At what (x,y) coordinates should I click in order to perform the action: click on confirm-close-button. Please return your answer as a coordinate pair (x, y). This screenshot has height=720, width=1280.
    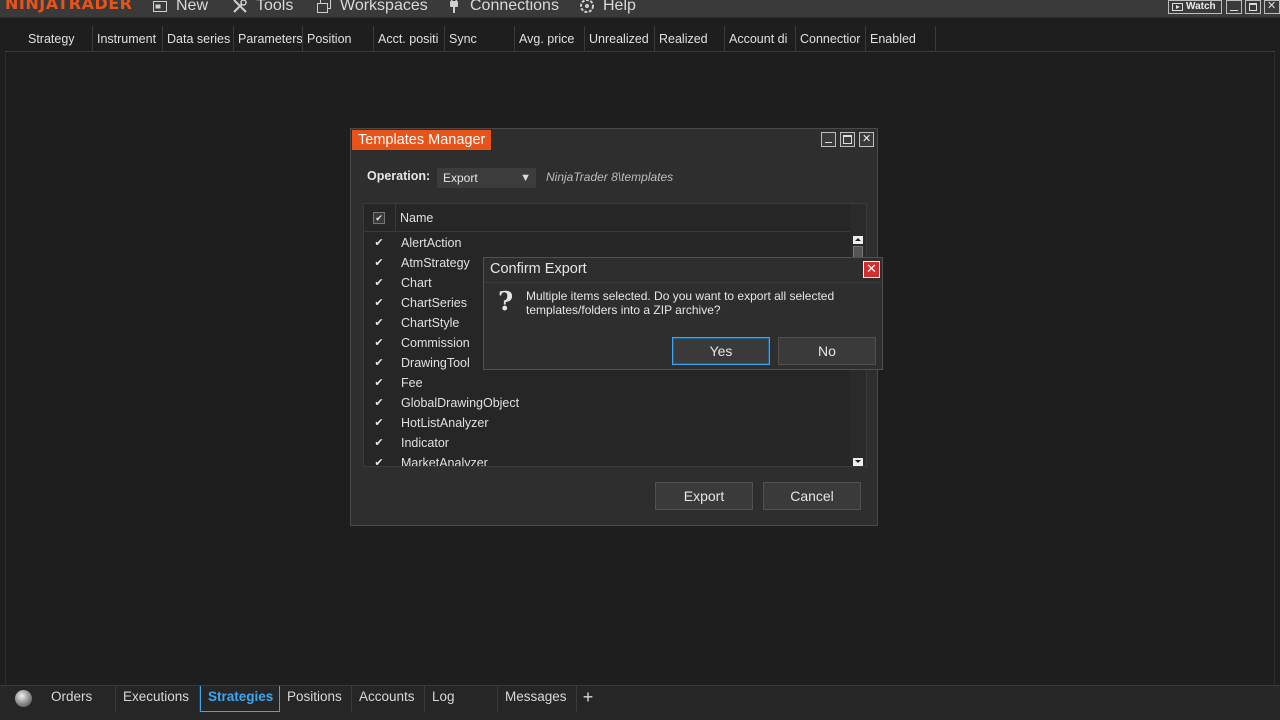
    Looking at the image, I should click on (871, 269).